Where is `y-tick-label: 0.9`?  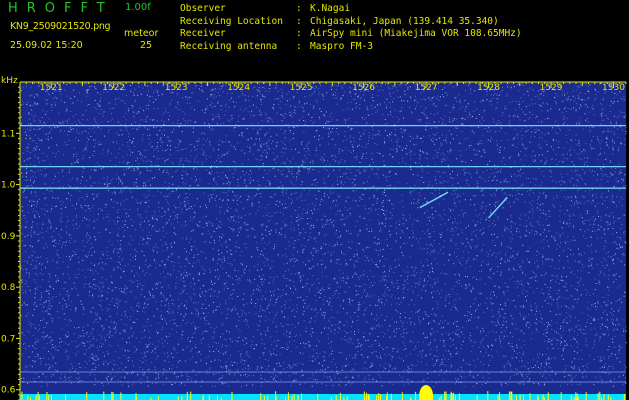
y-tick-label: 0.9 is located at coordinates (8, 237).